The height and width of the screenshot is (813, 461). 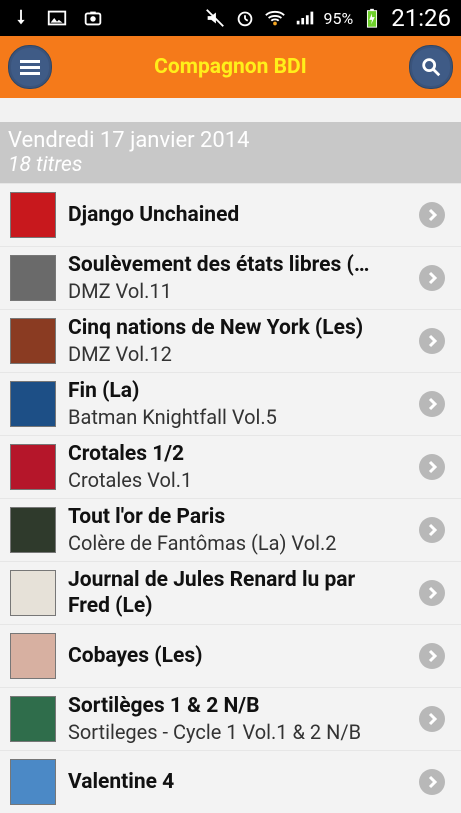 I want to click on item-subtitle: Fred (Le), so click(x=110, y=606).